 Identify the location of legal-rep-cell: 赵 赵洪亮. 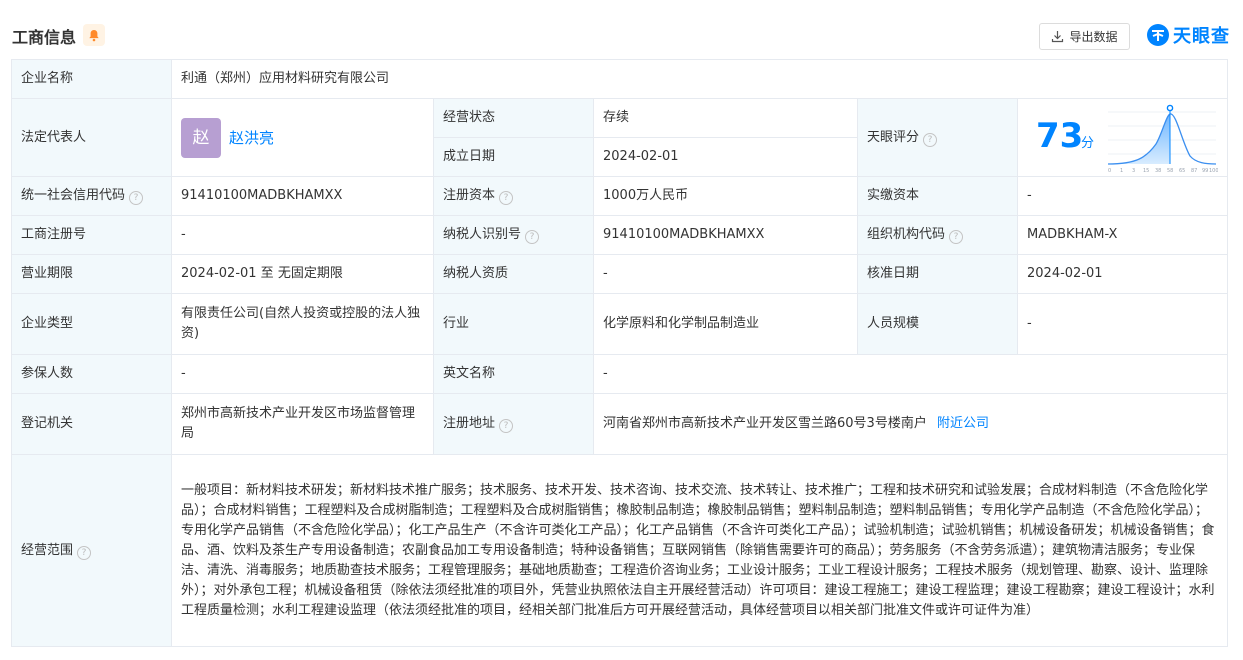
(302, 137).